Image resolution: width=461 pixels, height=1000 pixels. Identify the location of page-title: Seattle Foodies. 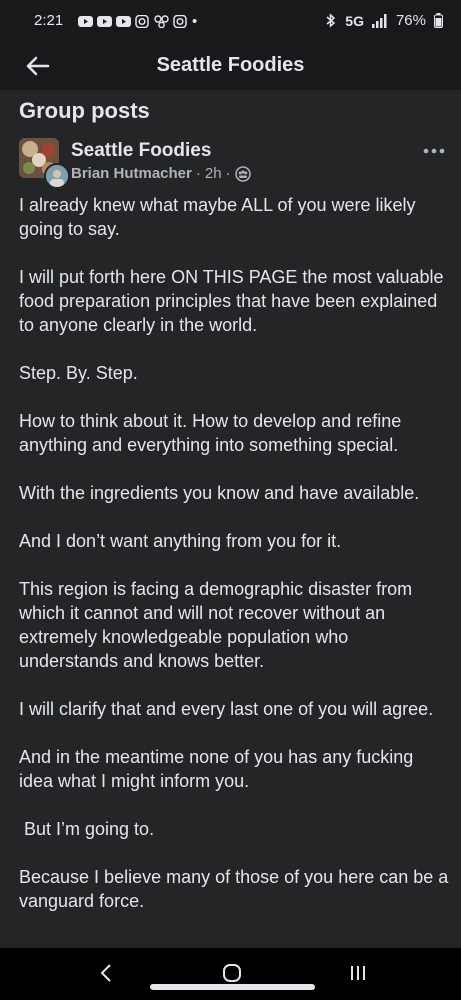
(230, 65).